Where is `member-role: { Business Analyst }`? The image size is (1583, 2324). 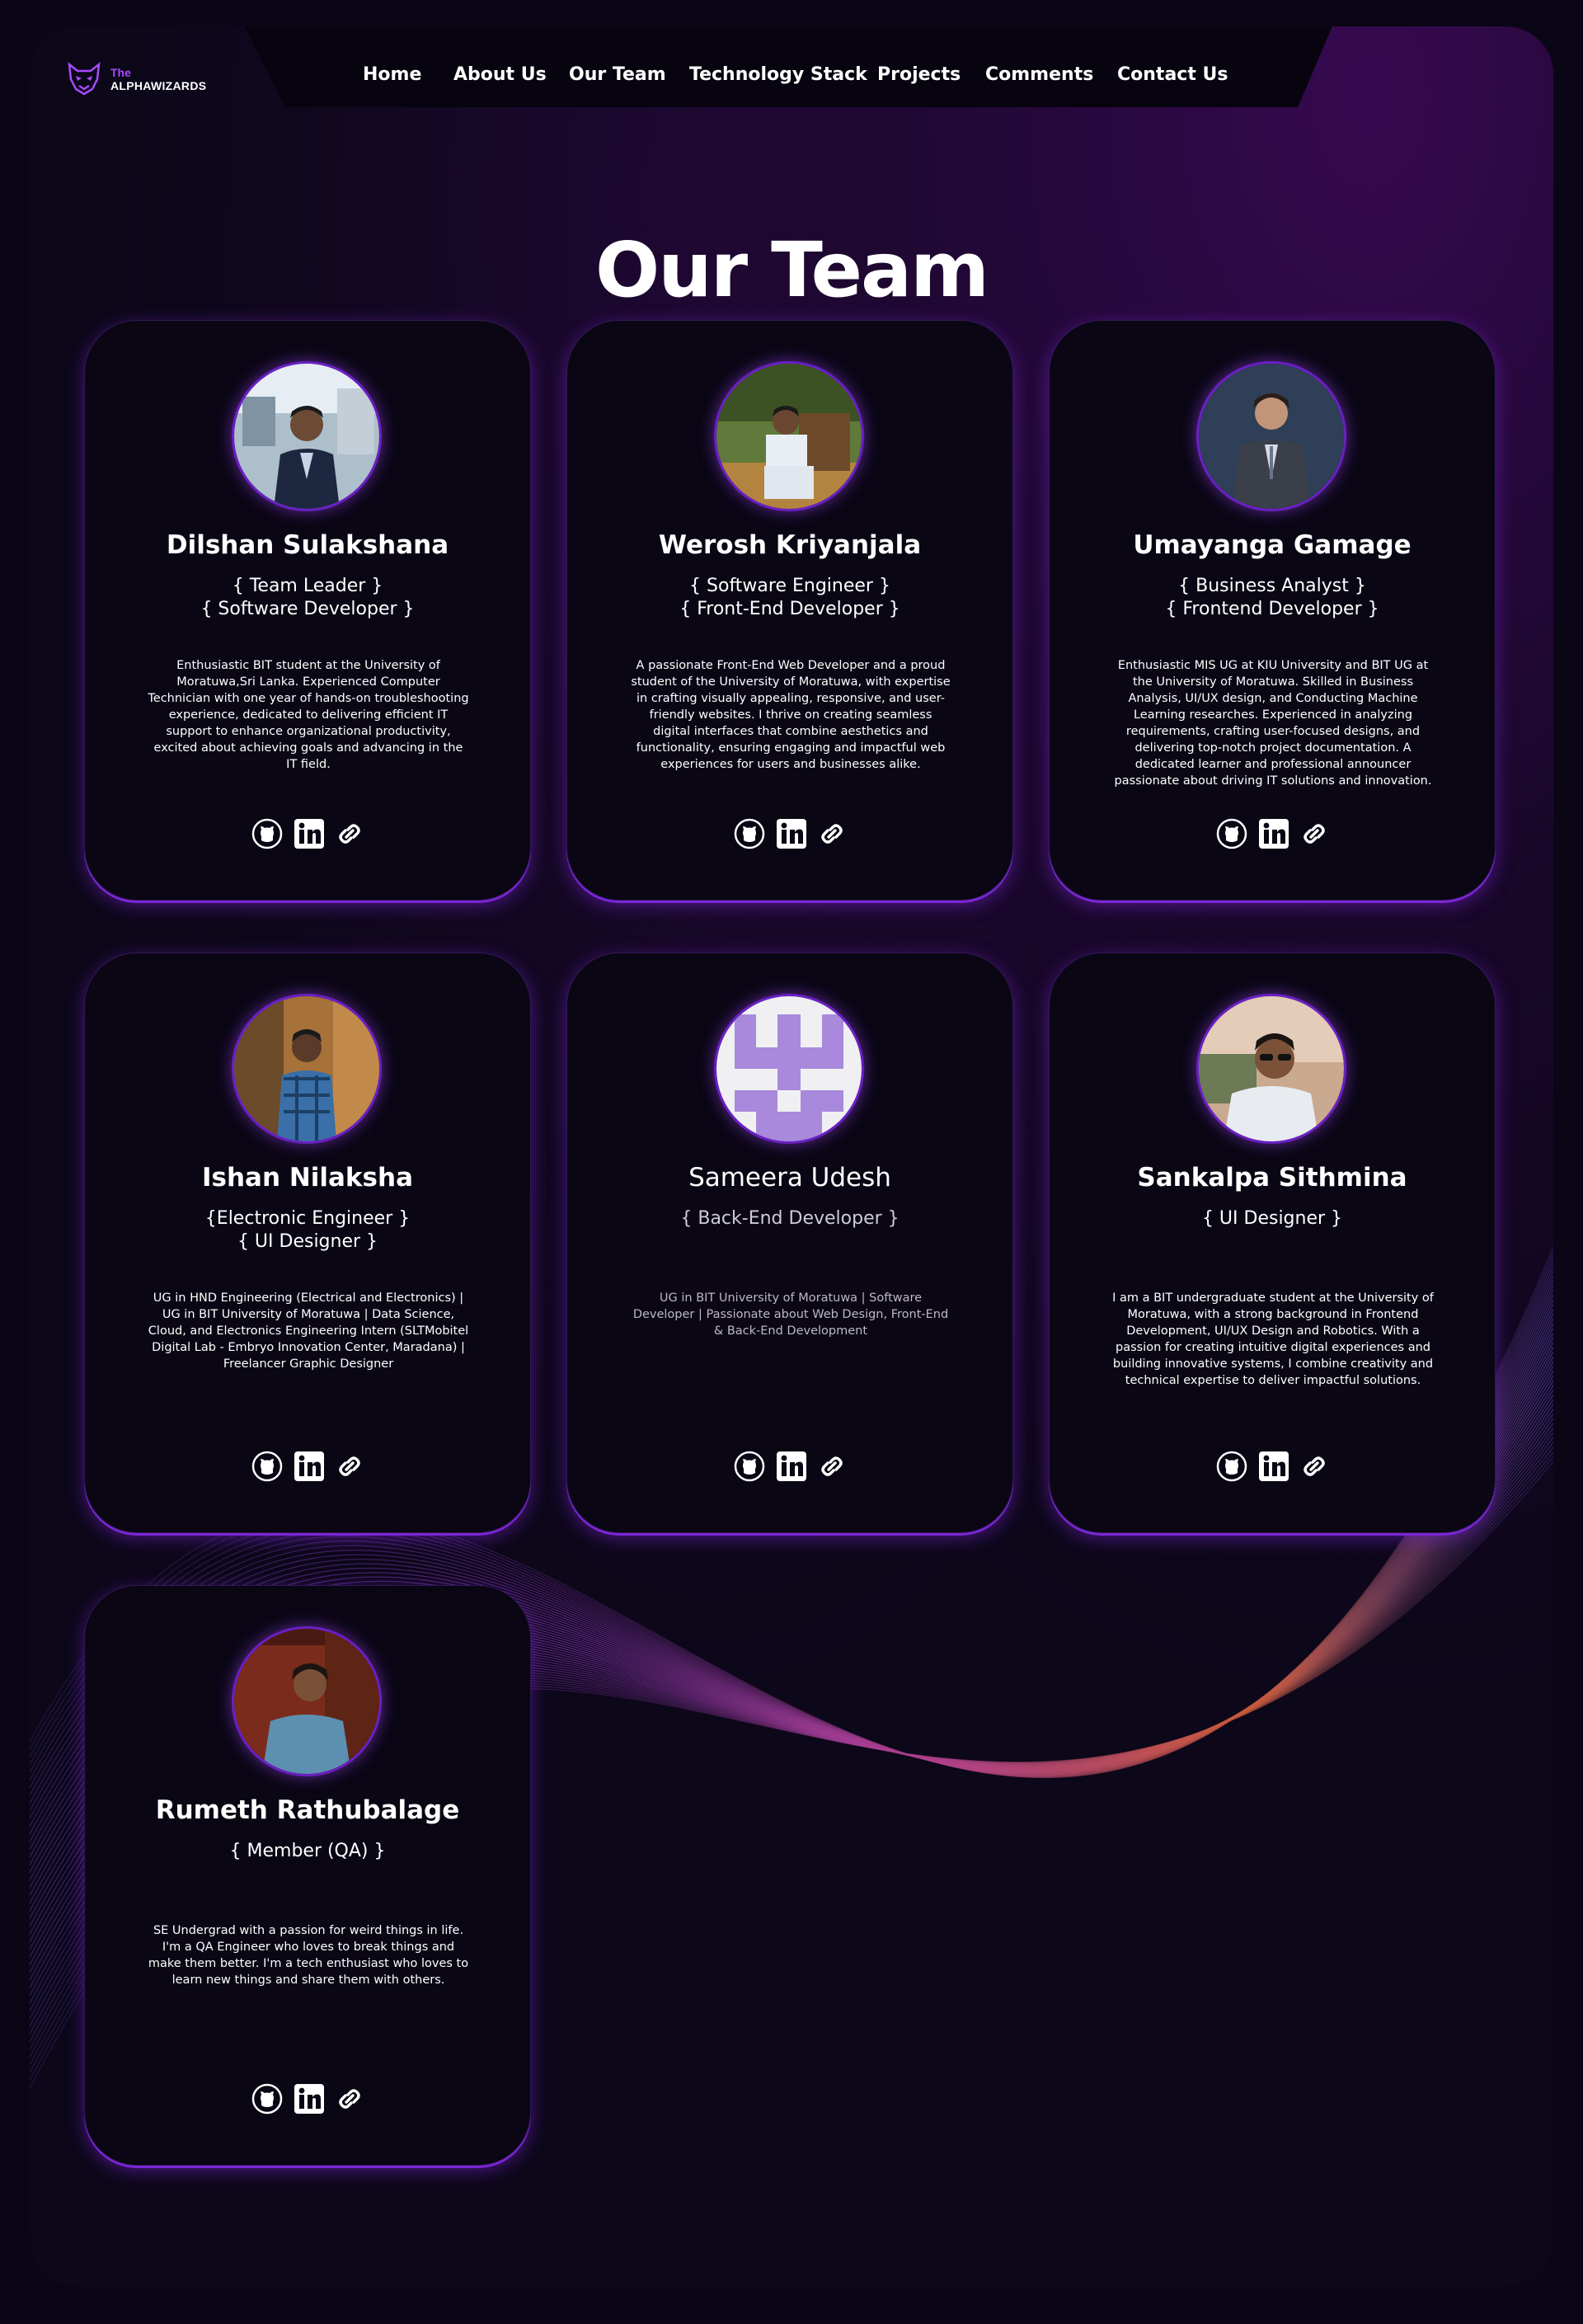 member-role: { Business Analyst } is located at coordinates (1272, 586).